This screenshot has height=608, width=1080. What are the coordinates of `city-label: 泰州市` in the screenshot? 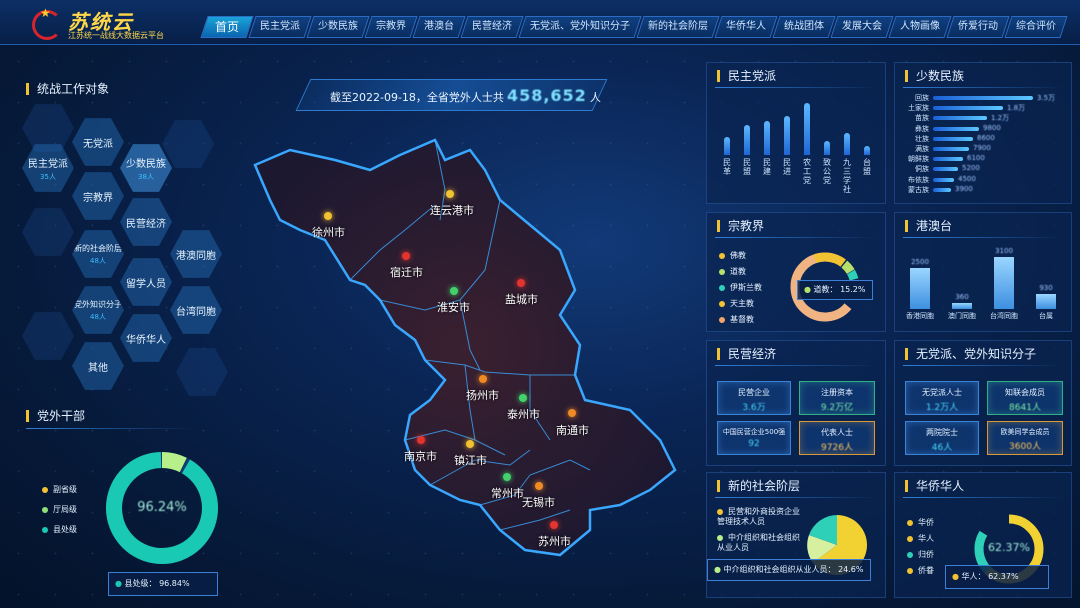 It's located at (523, 414).